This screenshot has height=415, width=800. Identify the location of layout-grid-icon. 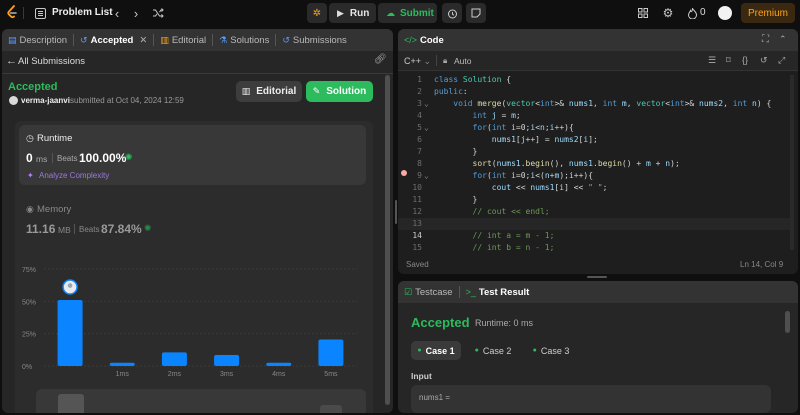
(643, 13).